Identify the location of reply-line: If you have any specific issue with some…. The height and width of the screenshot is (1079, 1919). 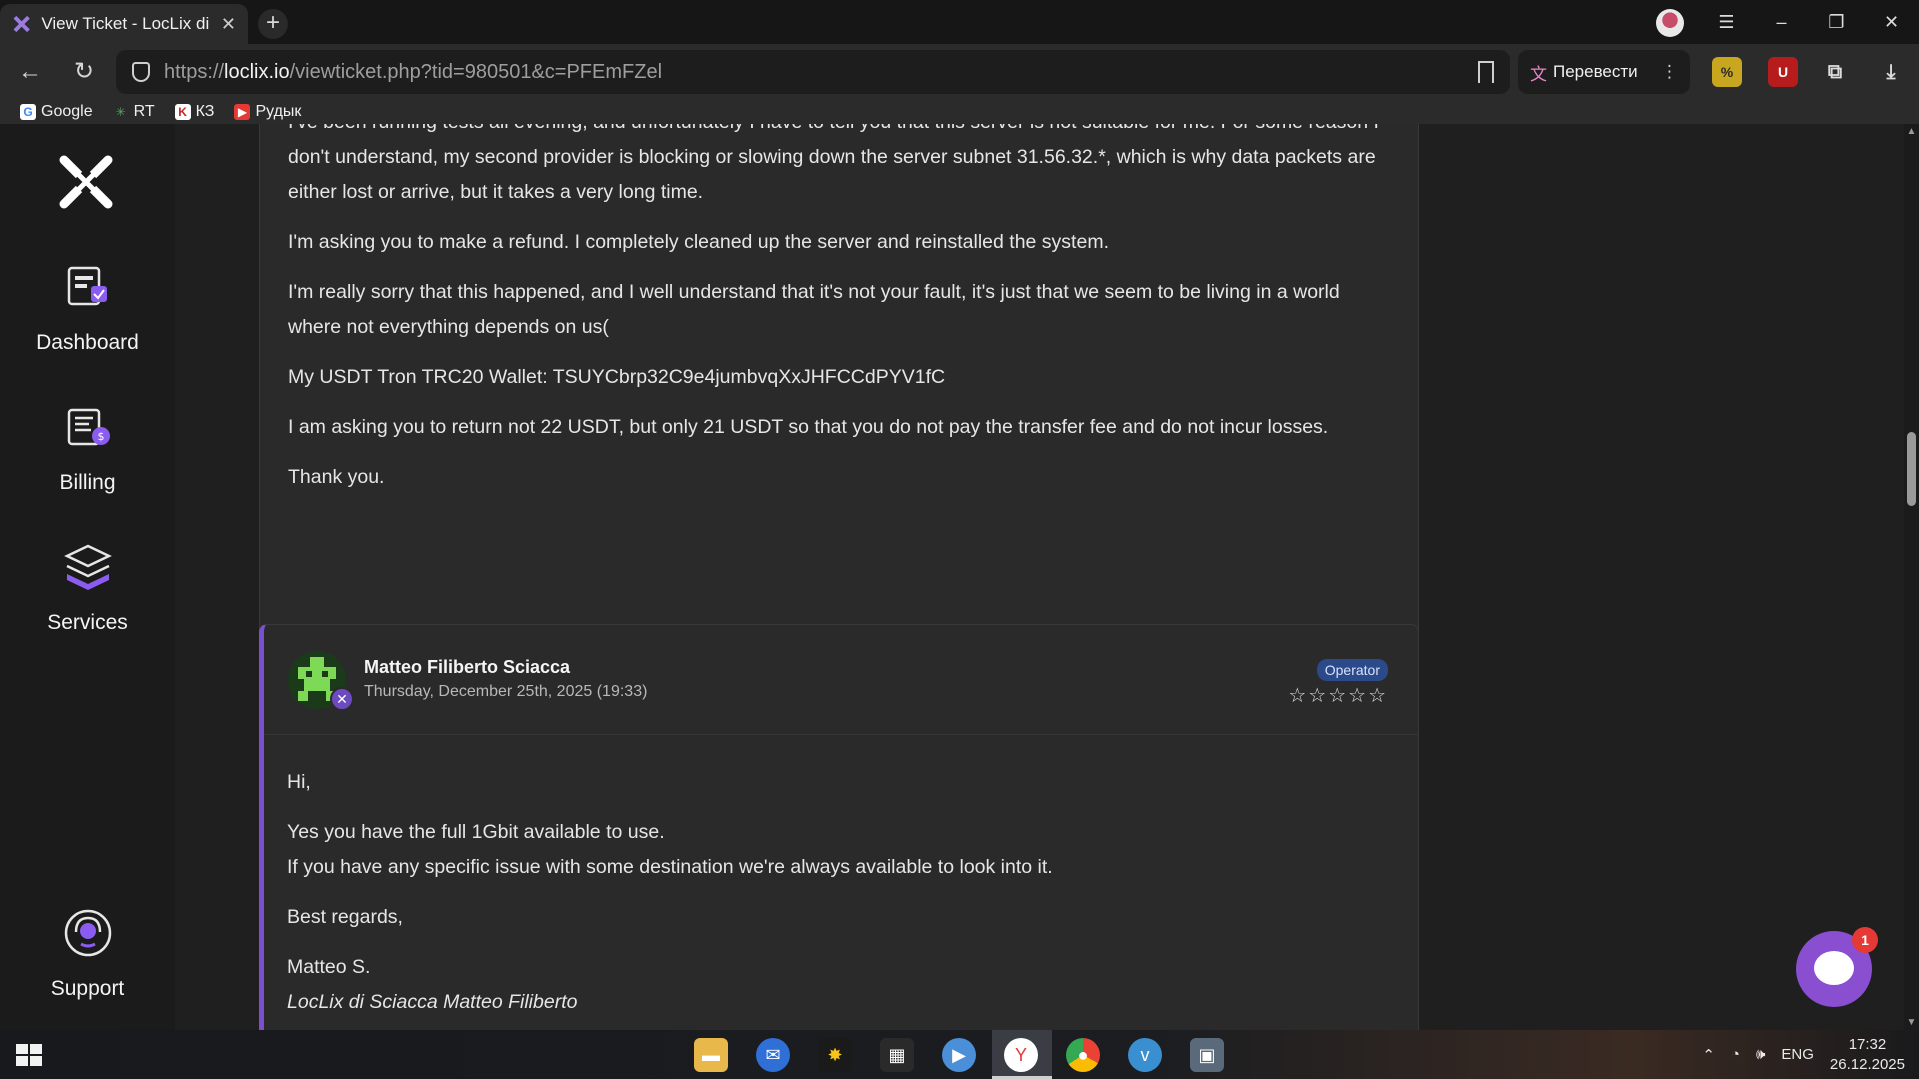
(670, 867).